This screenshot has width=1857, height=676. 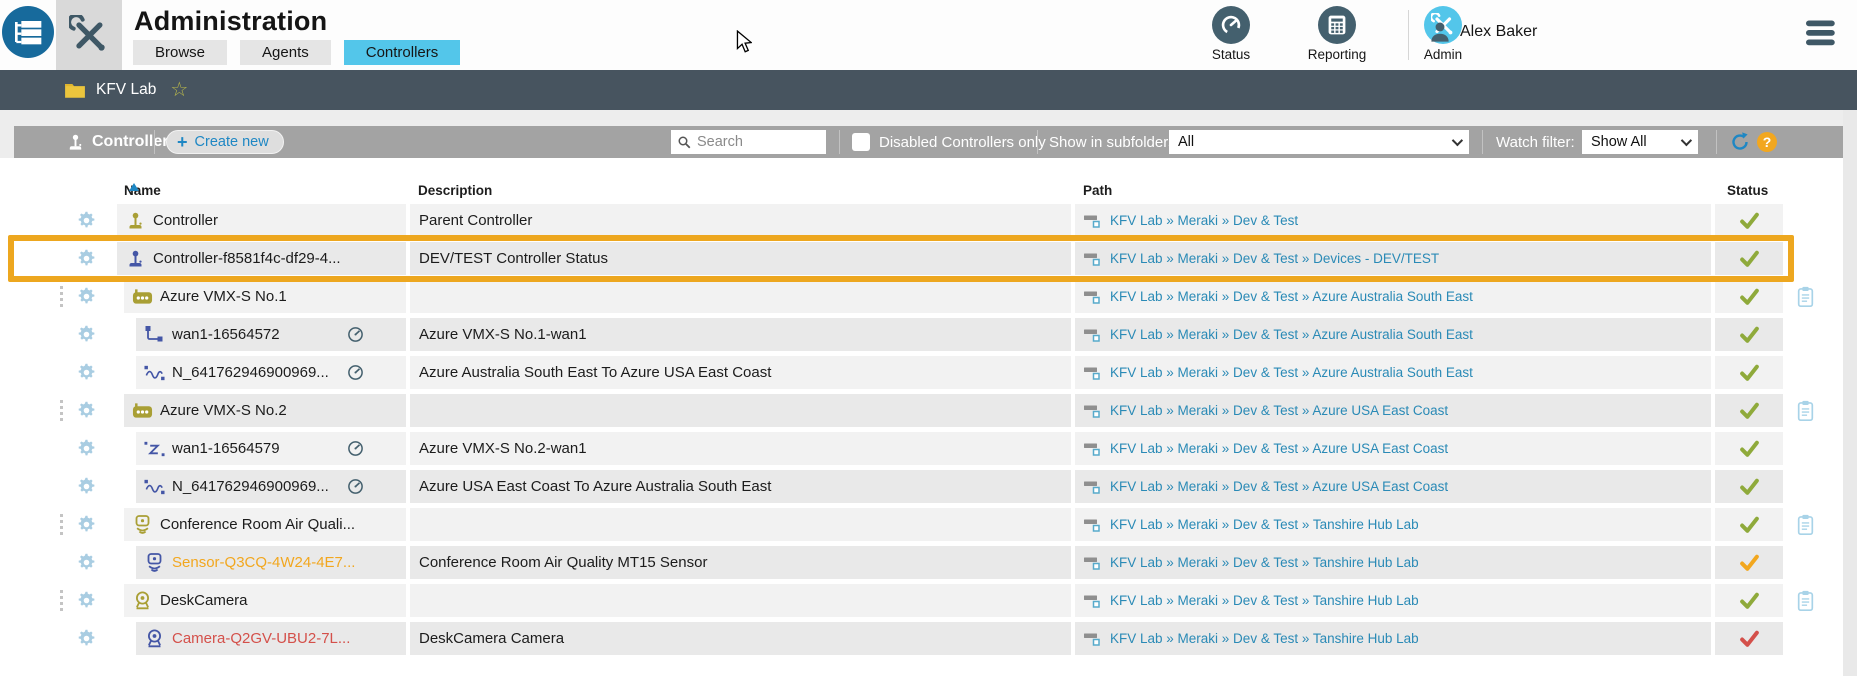 What do you see at coordinates (1319, 142) in the screenshot?
I see `subfolders-select: All` at bounding box center [1319, 142].